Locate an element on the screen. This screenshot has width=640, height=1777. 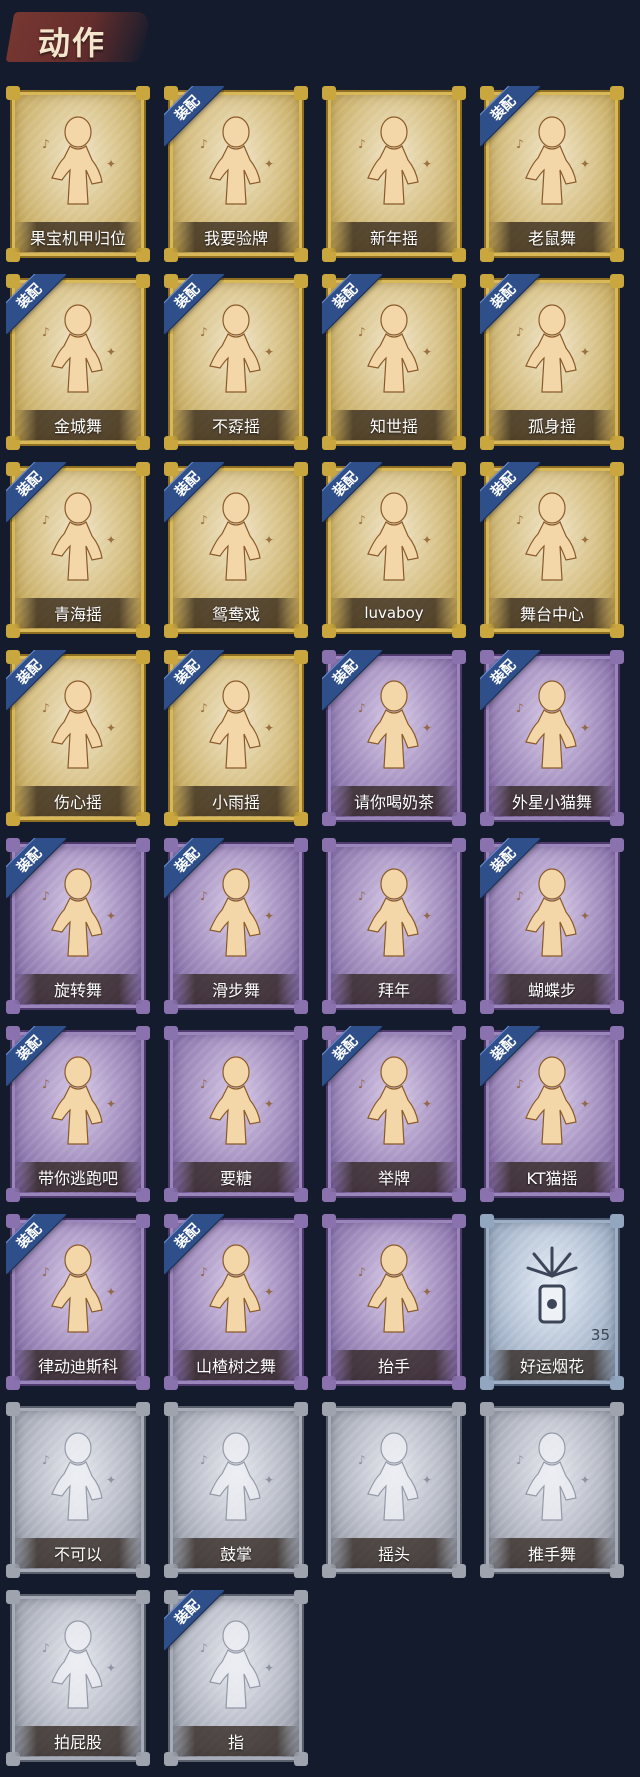
action-label: 指 is located at coordinates (235, 1742).